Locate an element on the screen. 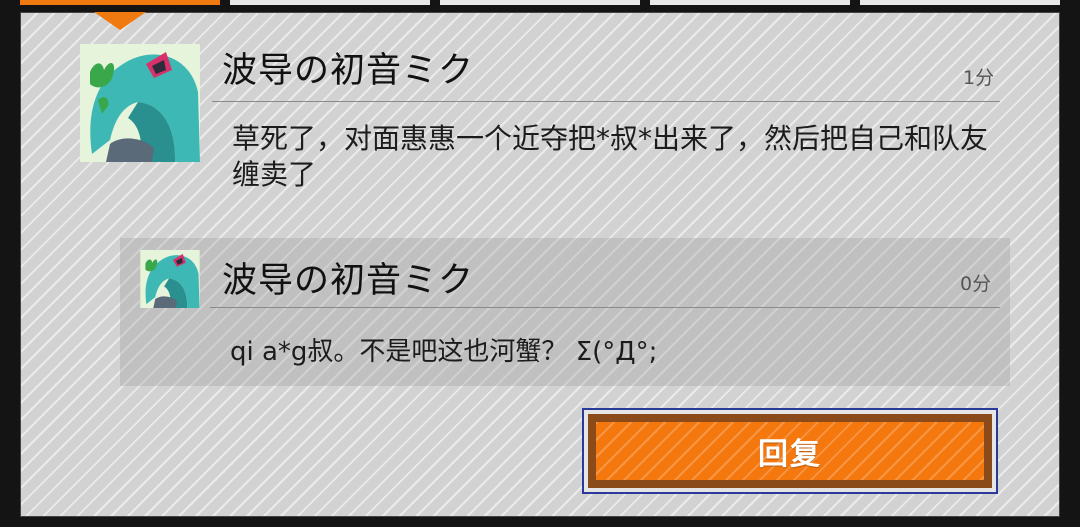  post-username: 波导の初音ミク is located at coordinates (348, 71).